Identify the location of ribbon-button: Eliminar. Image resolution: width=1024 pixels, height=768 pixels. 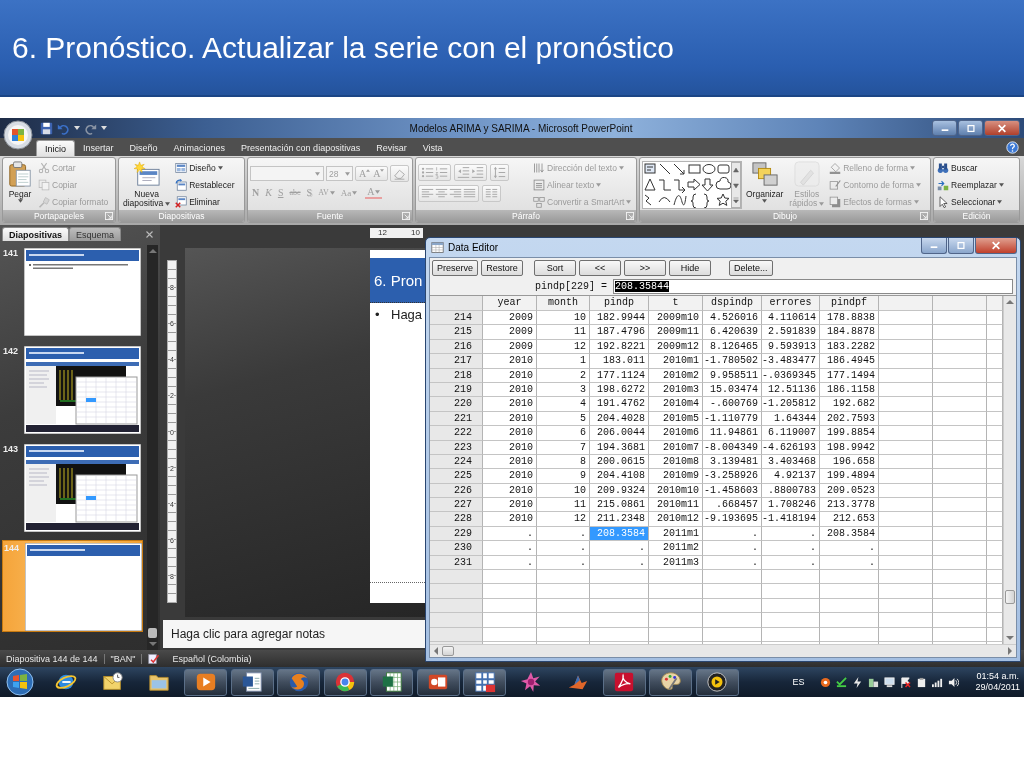
(205, 202).